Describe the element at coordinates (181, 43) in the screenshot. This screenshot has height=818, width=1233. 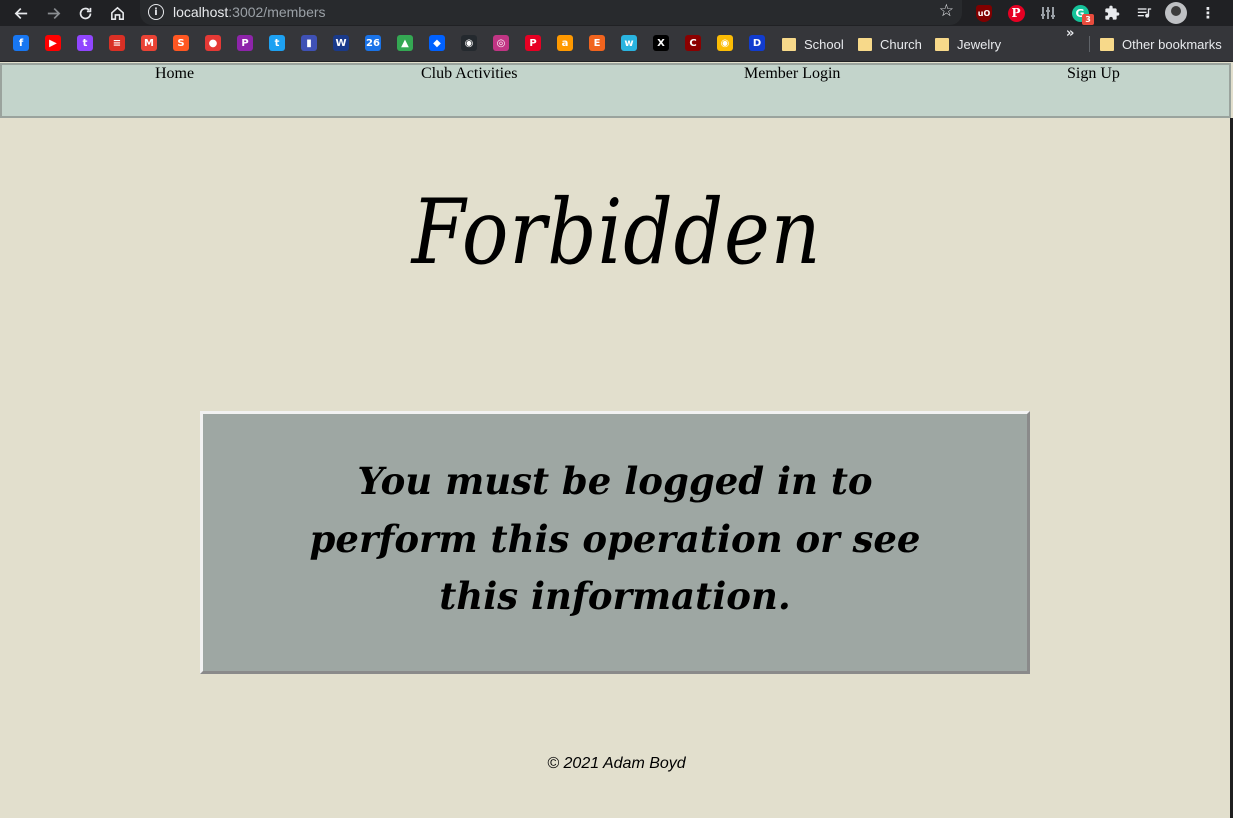
I see `strawpoll-icon: S` at that location.